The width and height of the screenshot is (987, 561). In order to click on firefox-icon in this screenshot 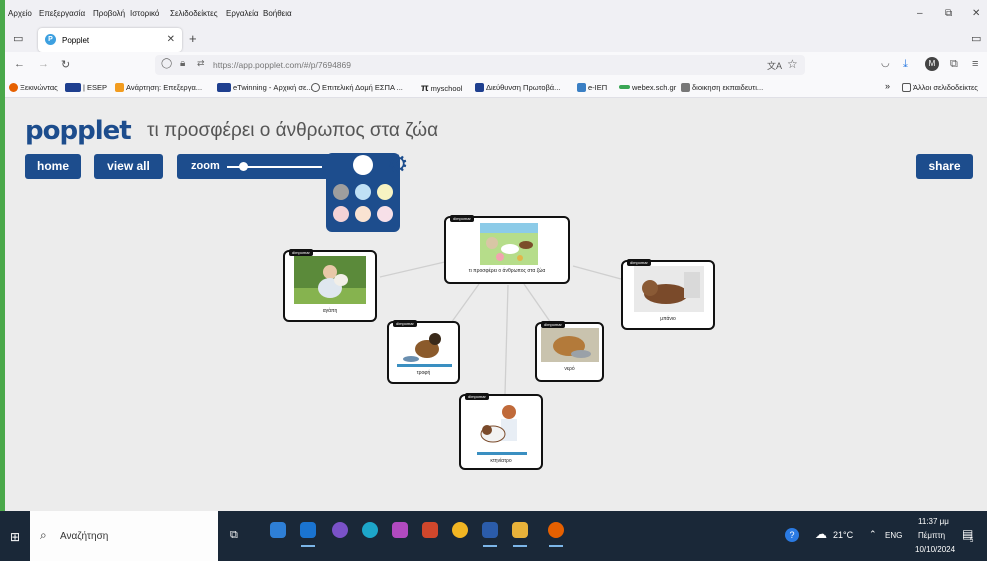, I will do `click(556, 530)`.